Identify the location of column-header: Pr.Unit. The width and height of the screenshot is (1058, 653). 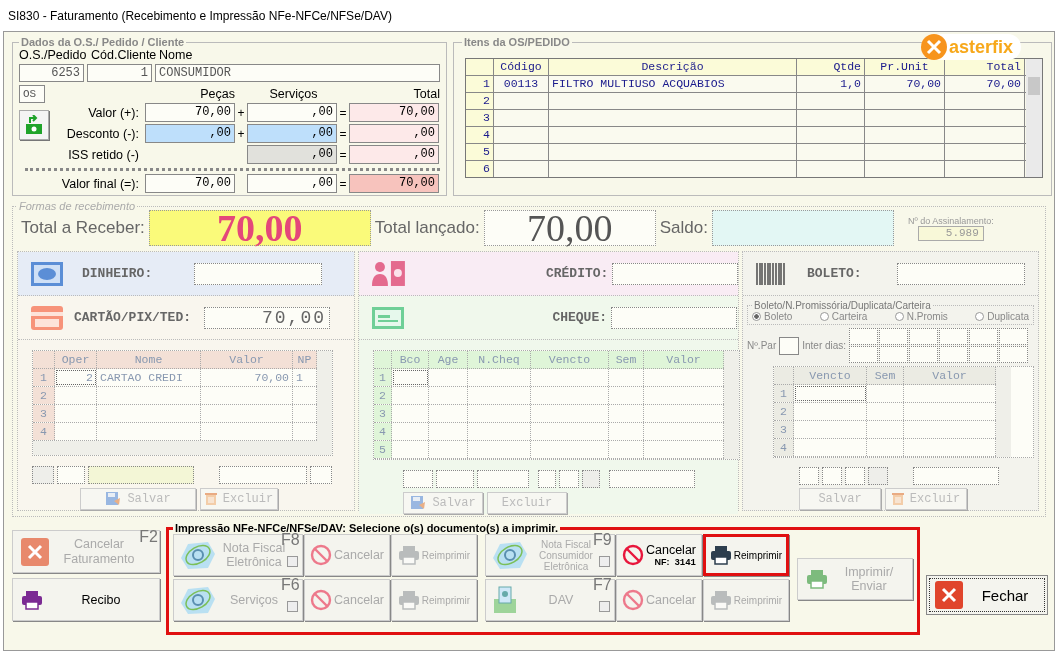
(905, 67).